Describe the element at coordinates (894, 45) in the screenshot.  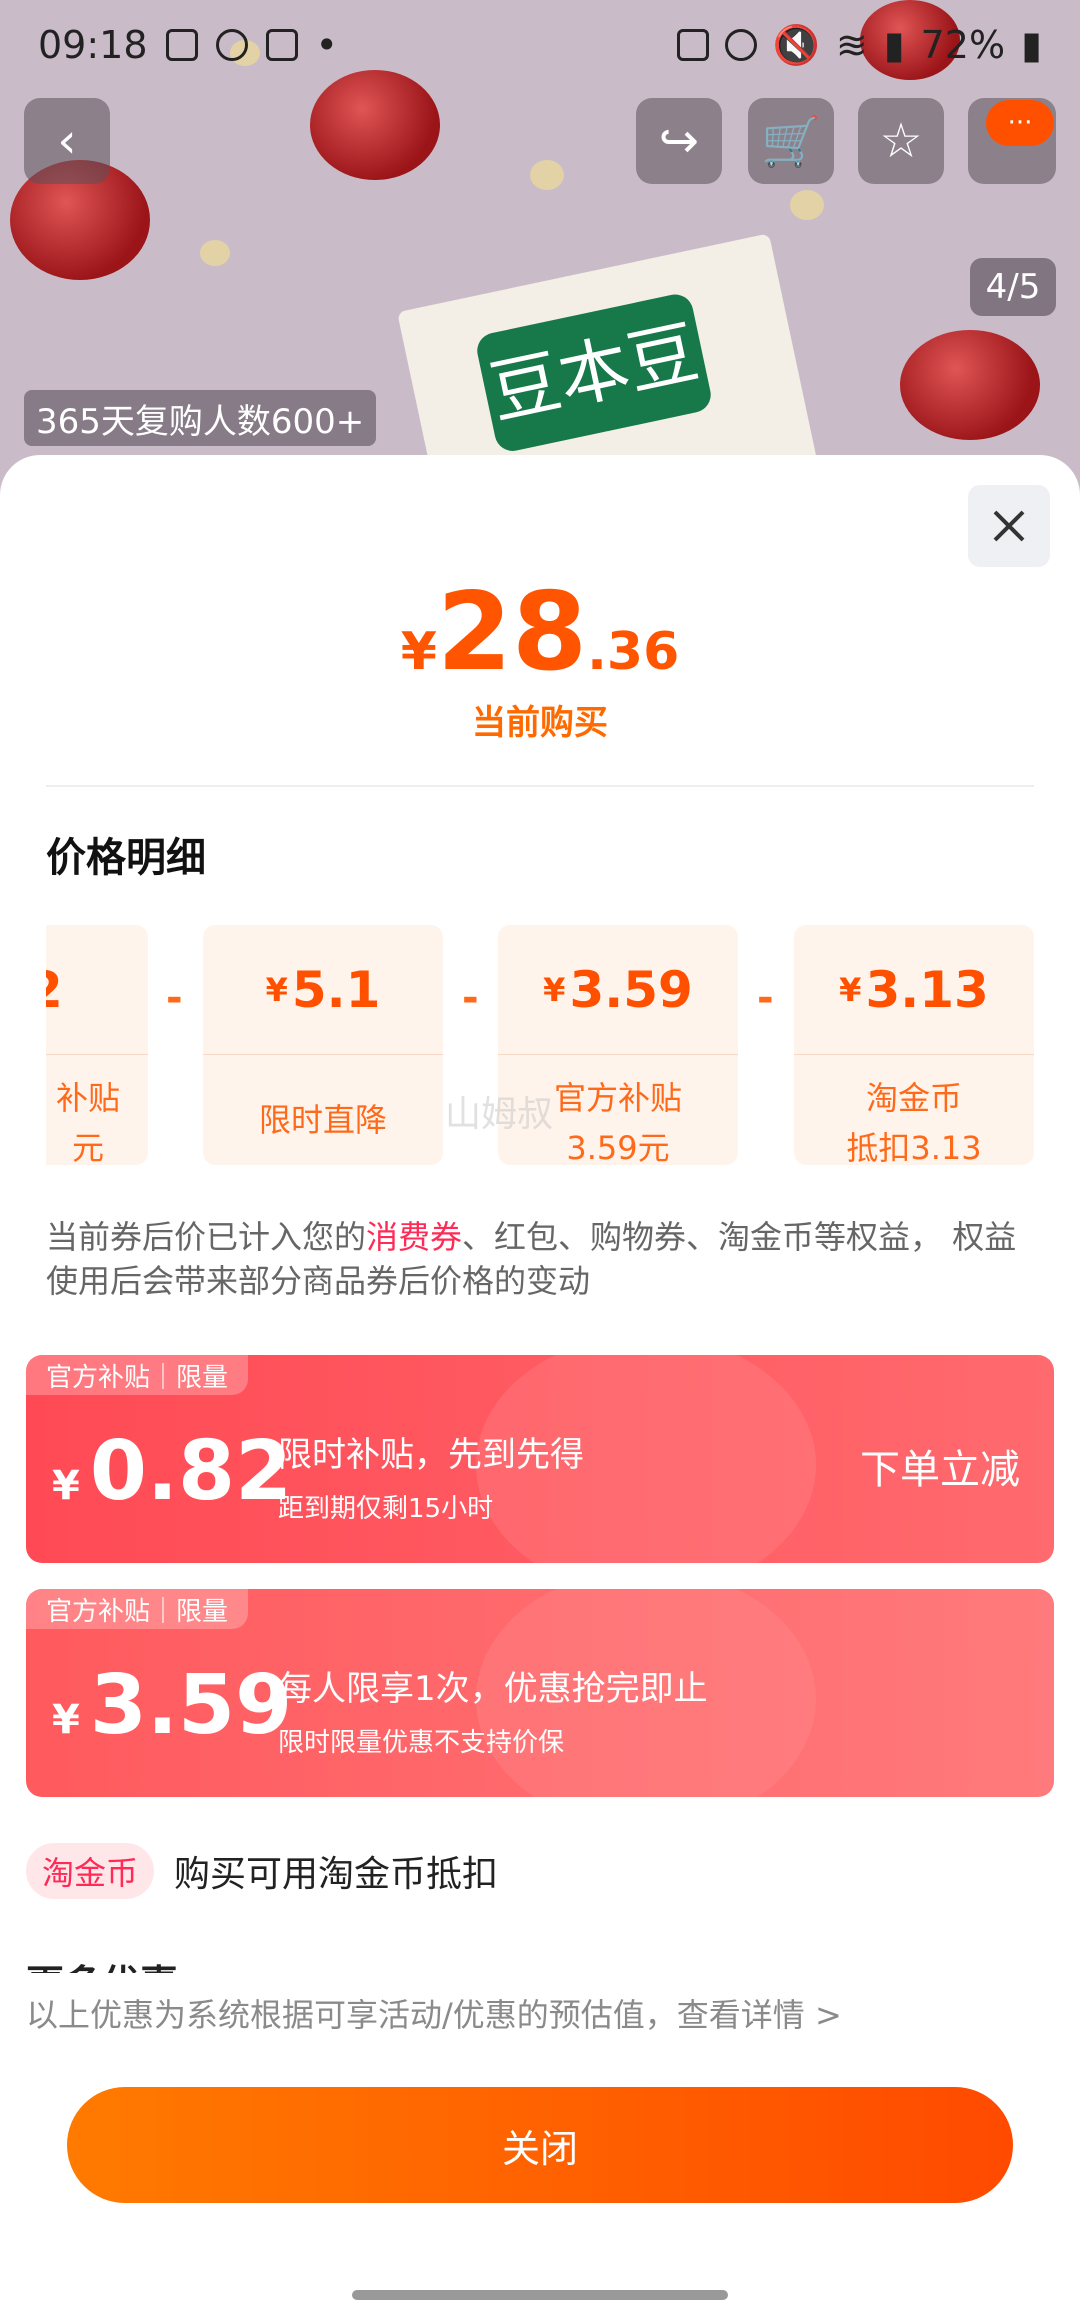
I see `signal-icon: ▮` at that location.